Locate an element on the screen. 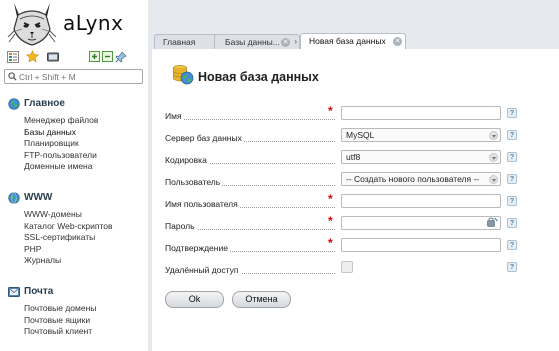 This screenshot has width=559, height=351. confirm-password-input is located at coordinates (421, 245).